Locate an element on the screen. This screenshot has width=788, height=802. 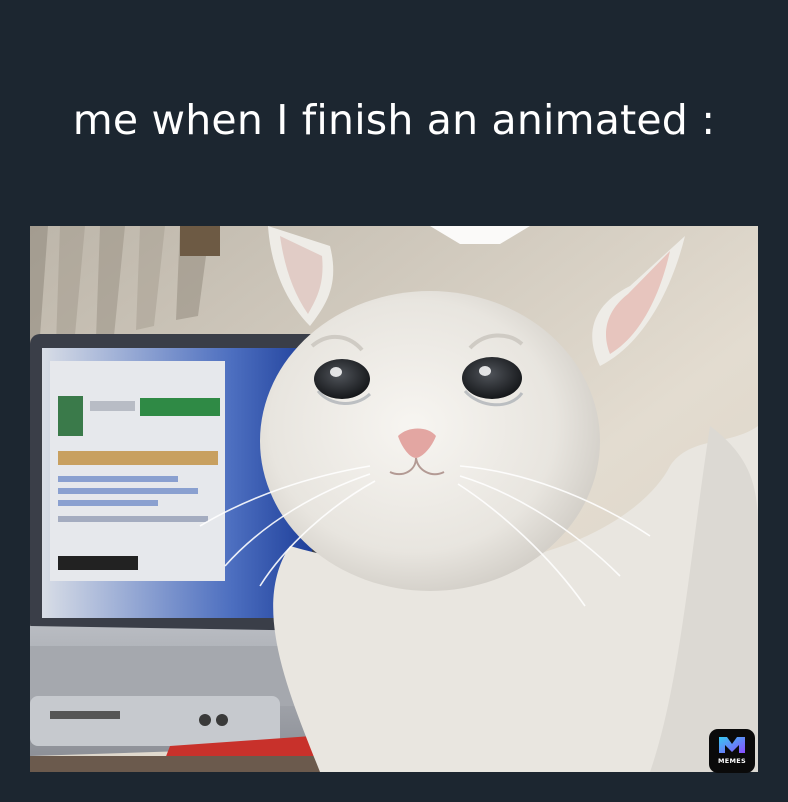
memes-app-logo: MEMES is located at coordinates (732, 751).